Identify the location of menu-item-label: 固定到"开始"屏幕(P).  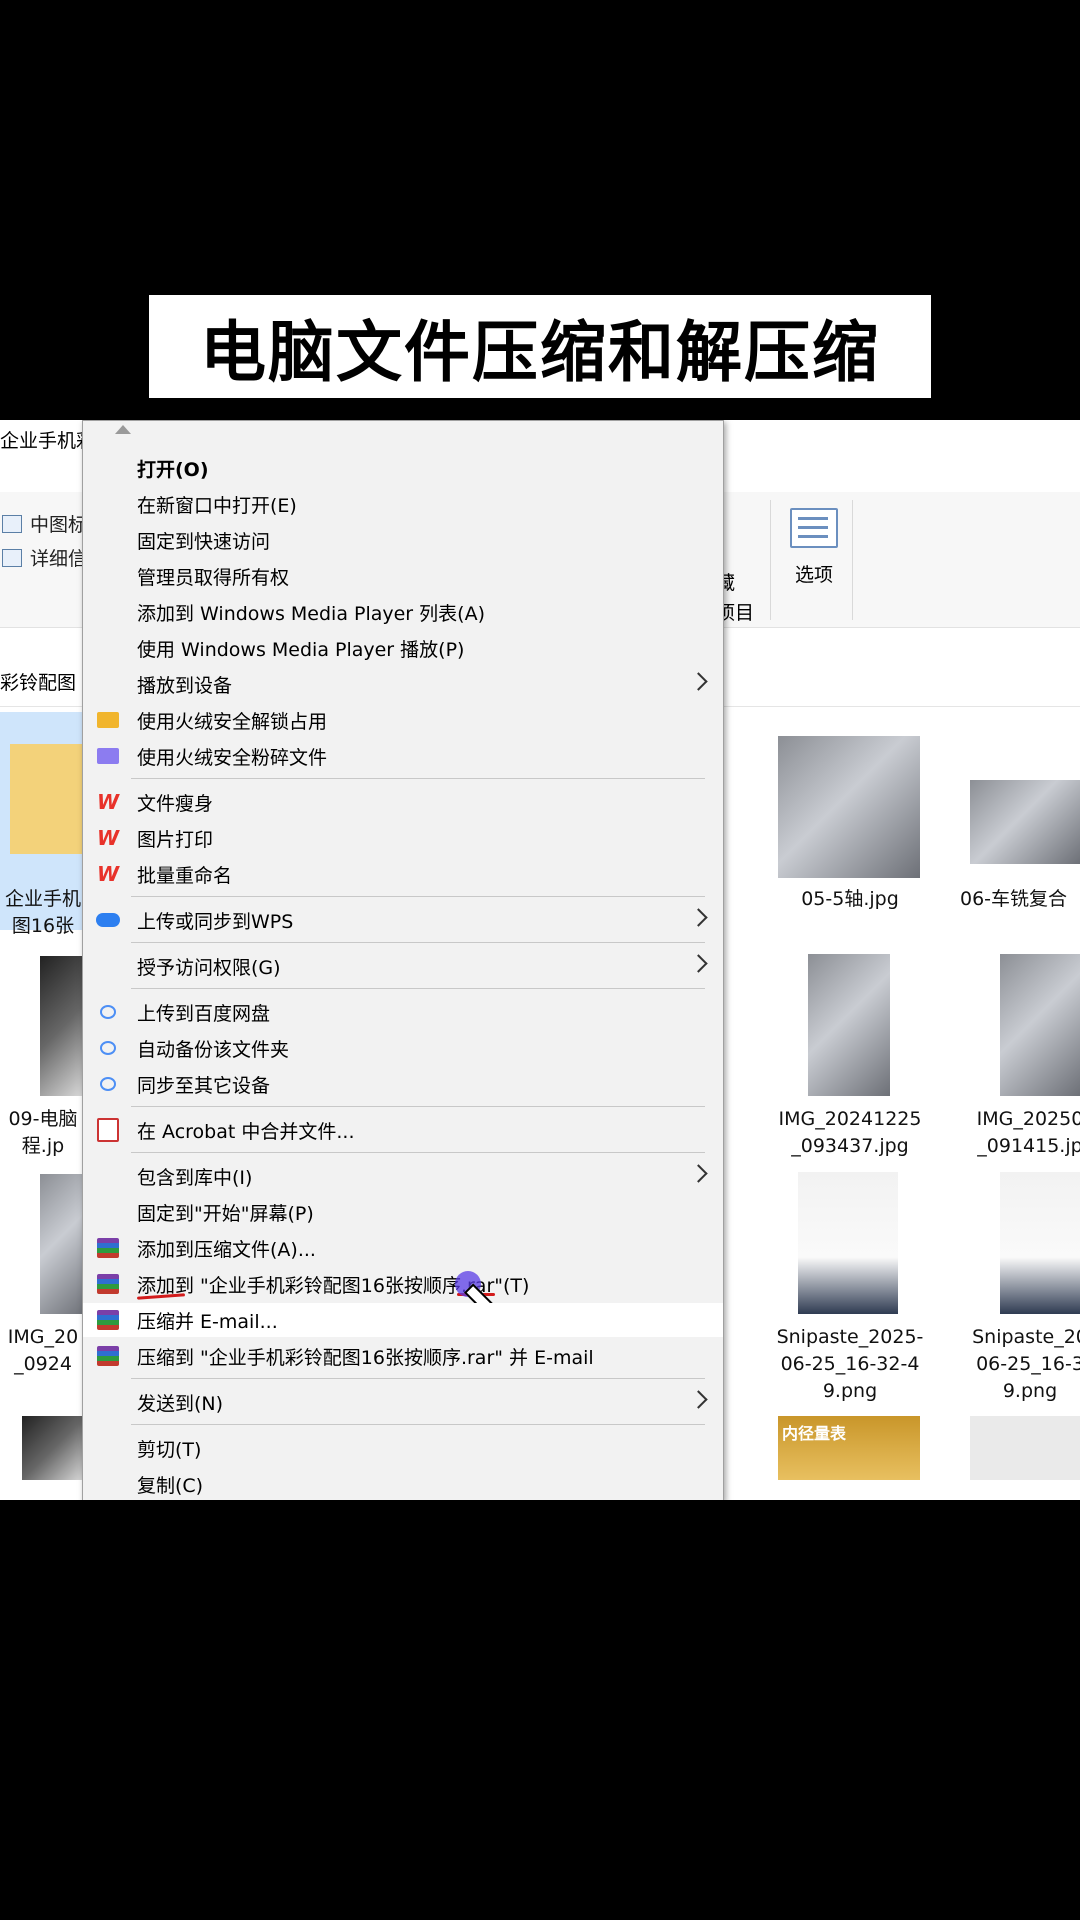
(225, 1213).